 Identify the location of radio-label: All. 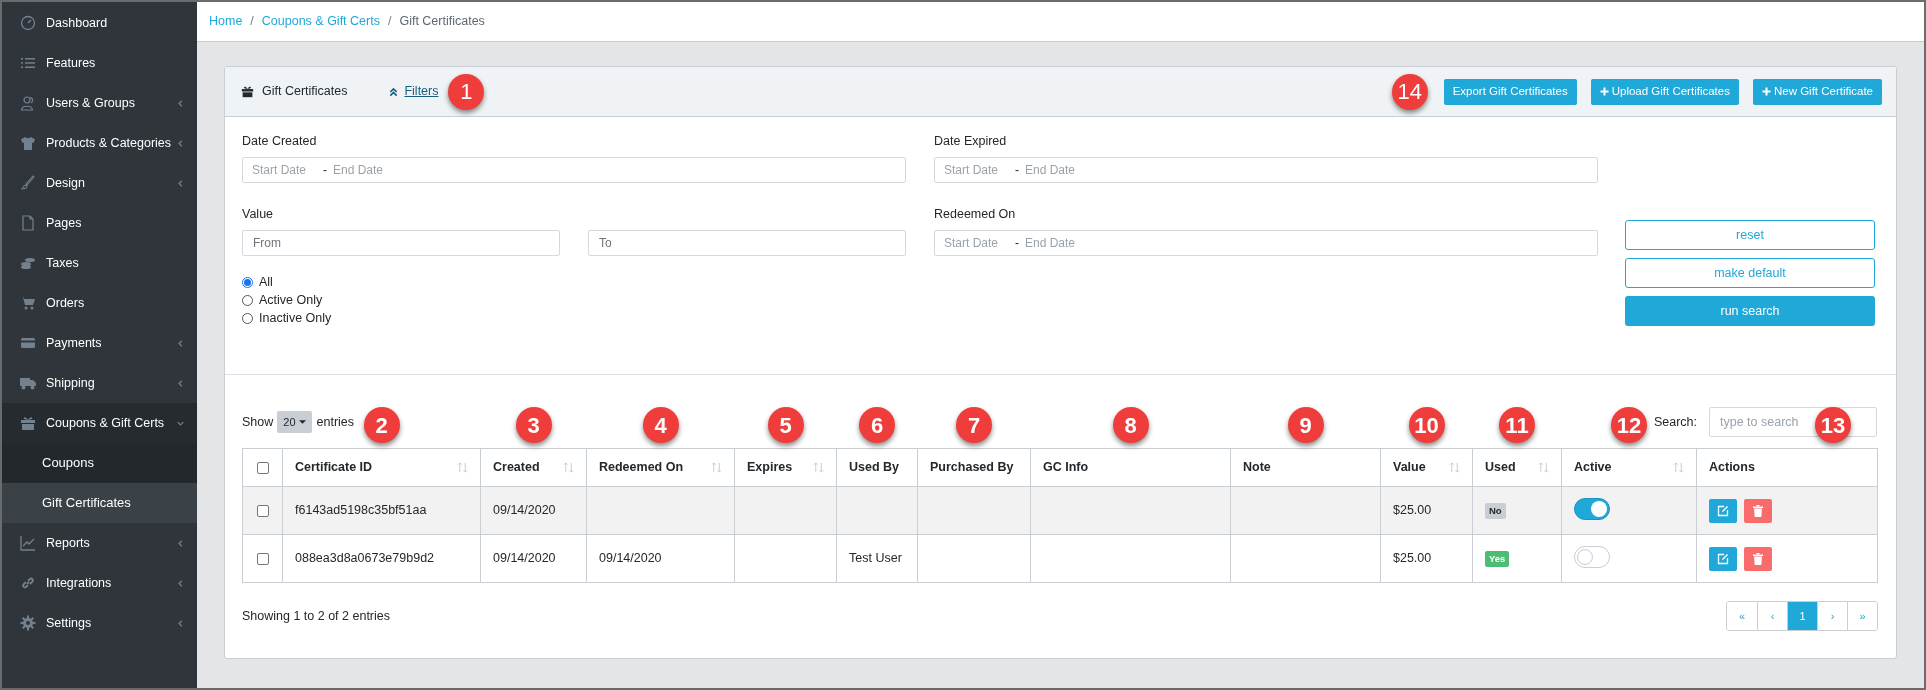
(266, 282).